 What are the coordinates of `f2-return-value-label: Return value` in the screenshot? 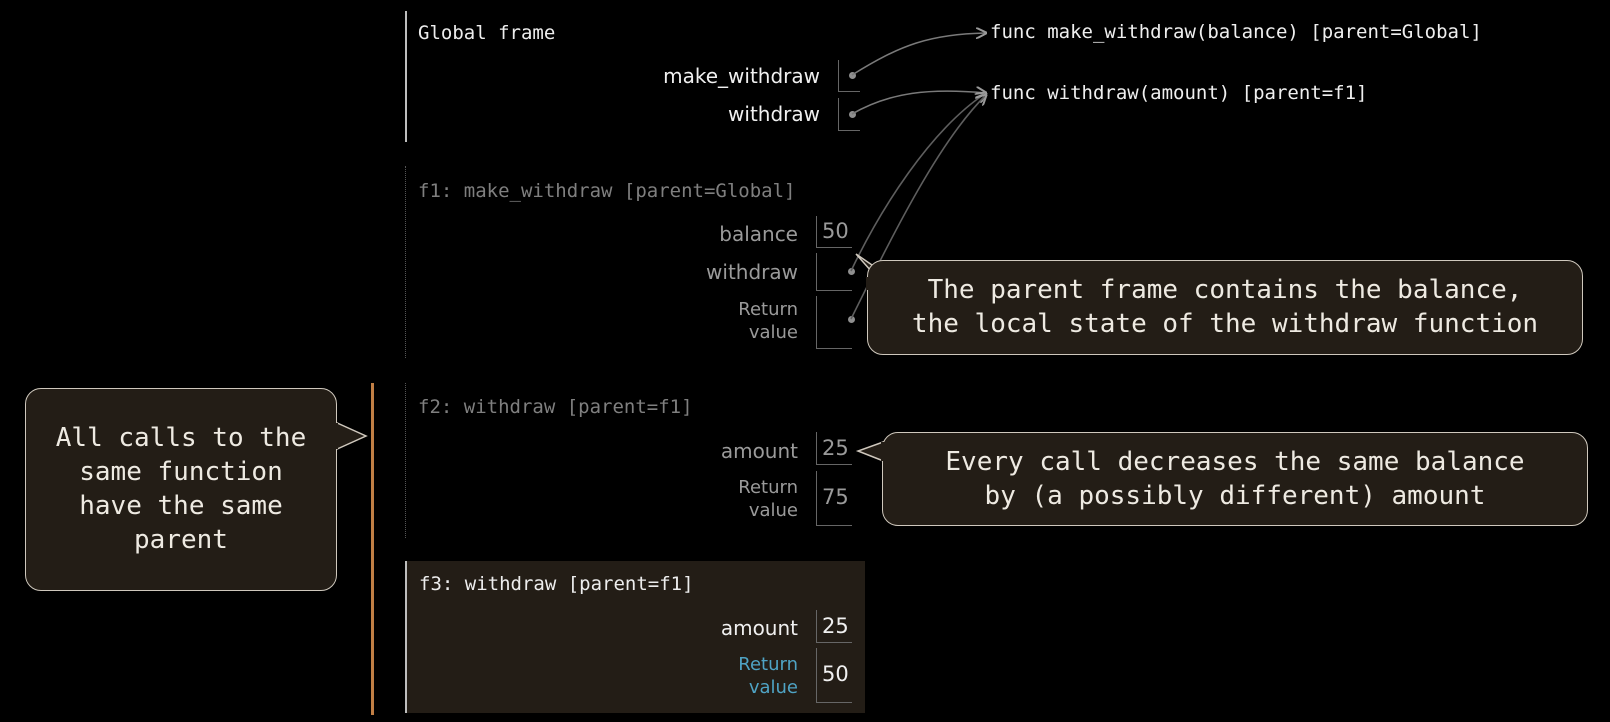 It's located at (768, 499).